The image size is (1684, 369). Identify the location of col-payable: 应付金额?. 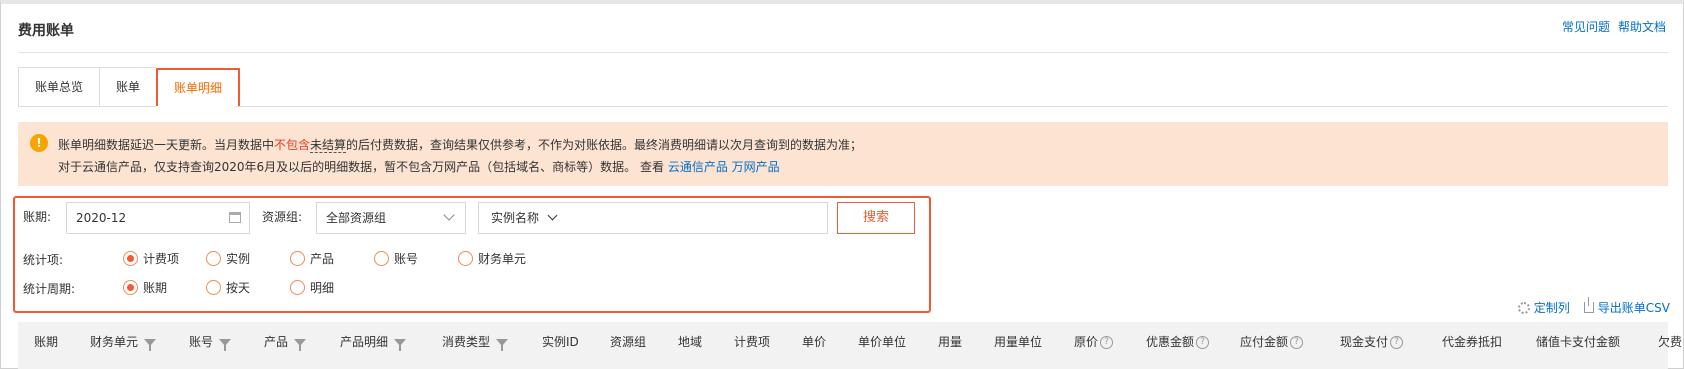
(1272, 342).